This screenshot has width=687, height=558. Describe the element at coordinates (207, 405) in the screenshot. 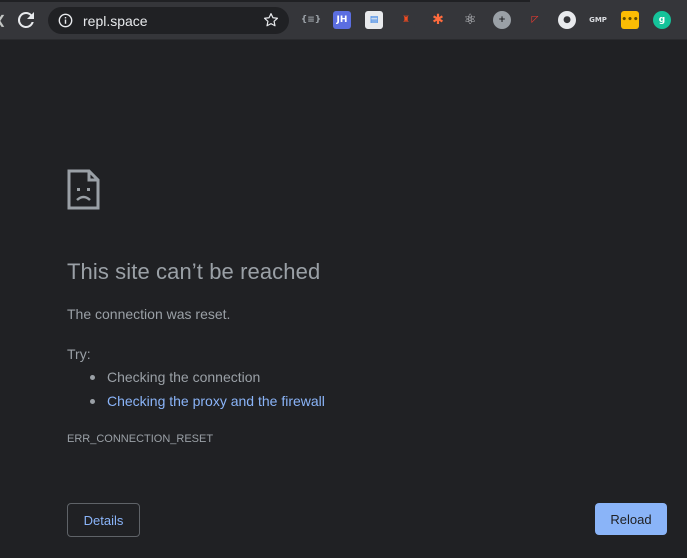

I see `suggestion-check-proxy-link: Checking the proxy and the firewall` at that location.